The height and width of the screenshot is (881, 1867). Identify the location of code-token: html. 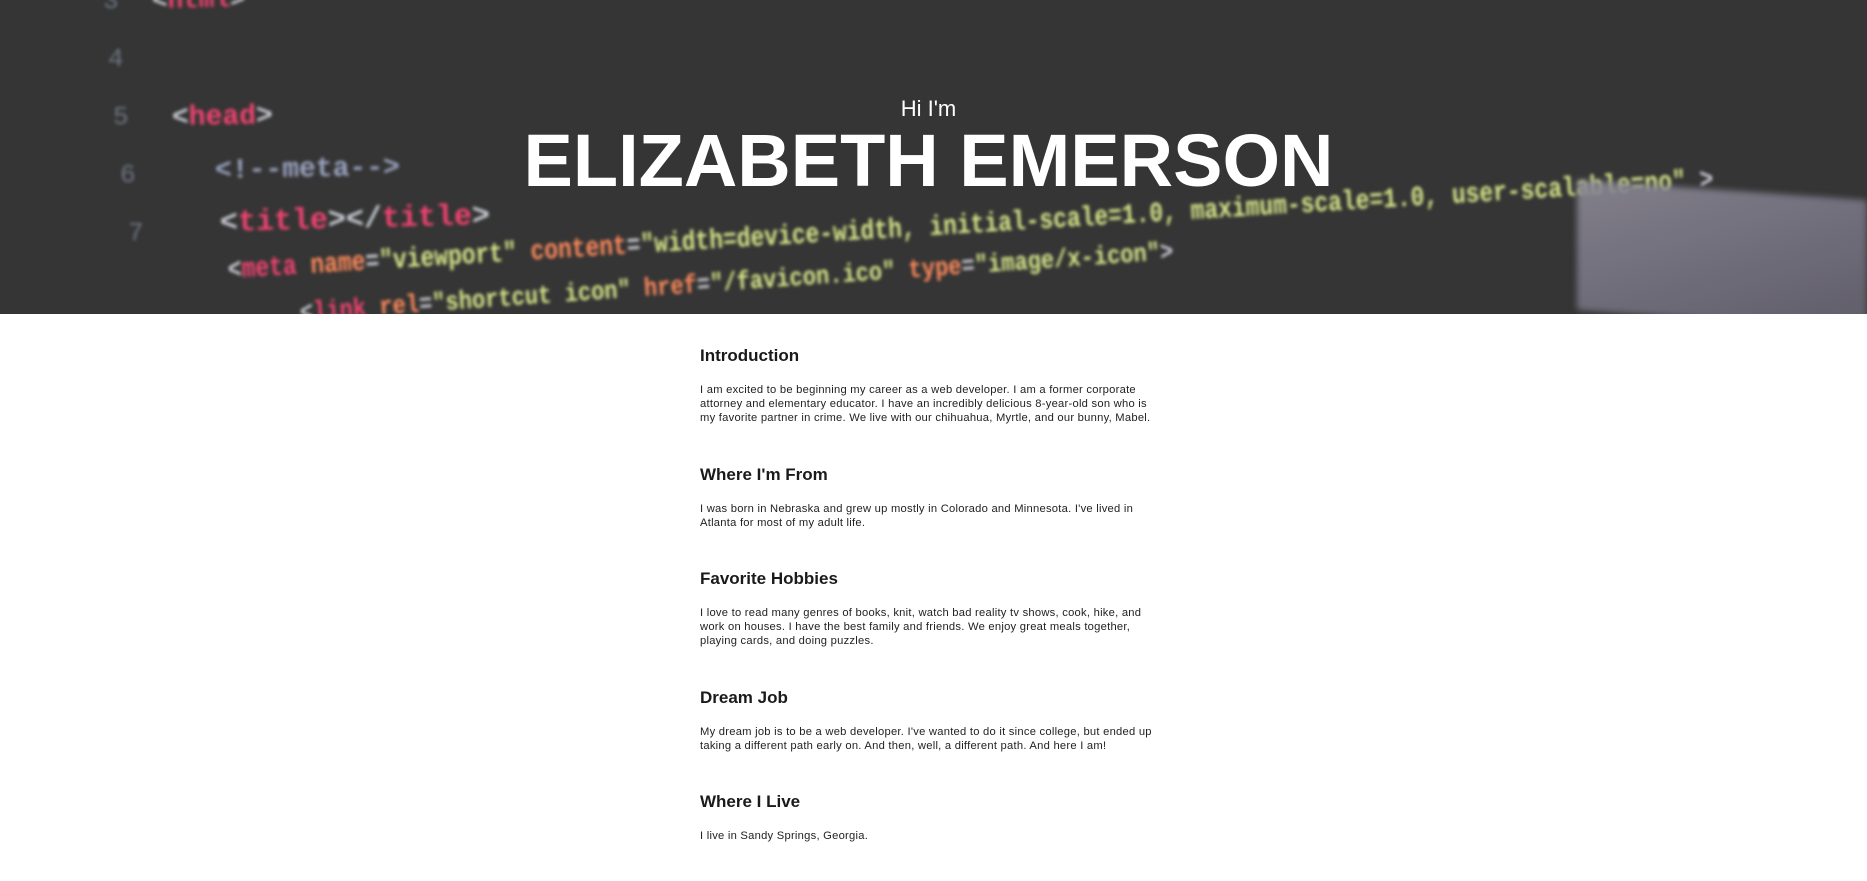
(199, 8).